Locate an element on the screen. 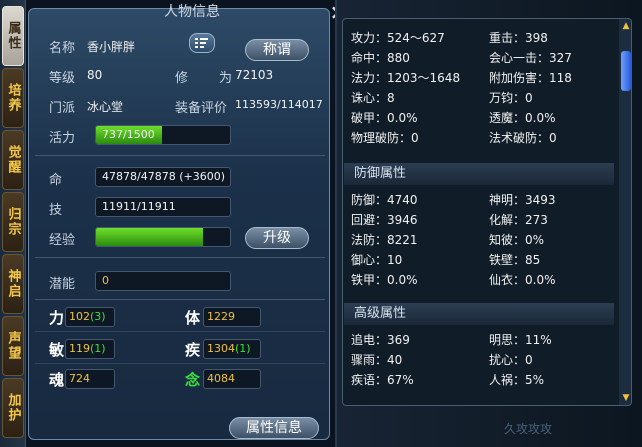 This screenshot has height=447, width=642. attr-soul-label: 魂 is located at coordinates (57, 380).